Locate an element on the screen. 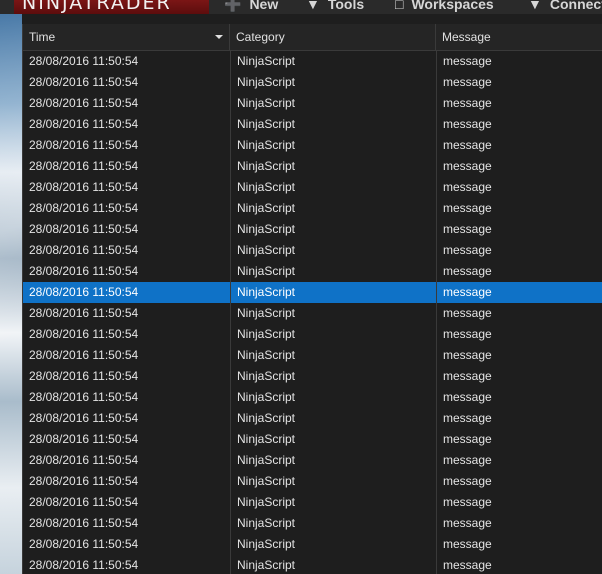  menu-connections: ▼ Connections is located at coordinates (565, 6).